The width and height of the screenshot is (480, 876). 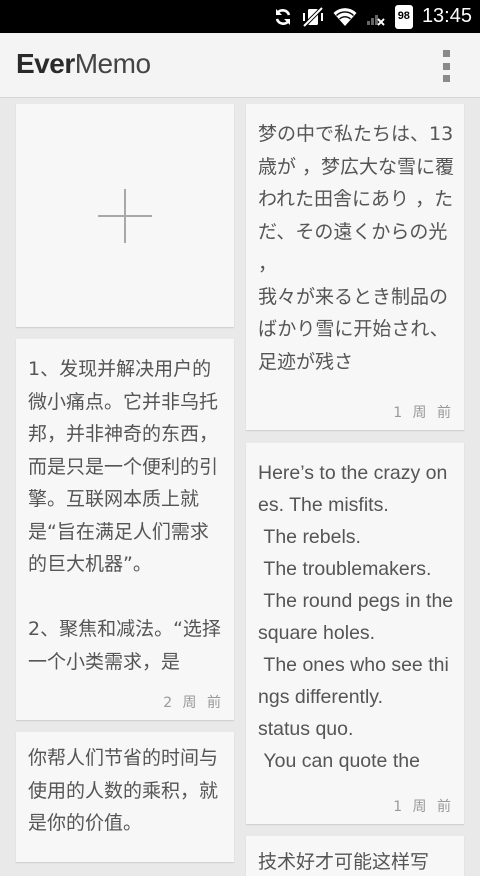 What do you see at coordinates (240, 65) in the screenshot?
I see `app-bar: EverMemo` at bounding box center [240, 65].